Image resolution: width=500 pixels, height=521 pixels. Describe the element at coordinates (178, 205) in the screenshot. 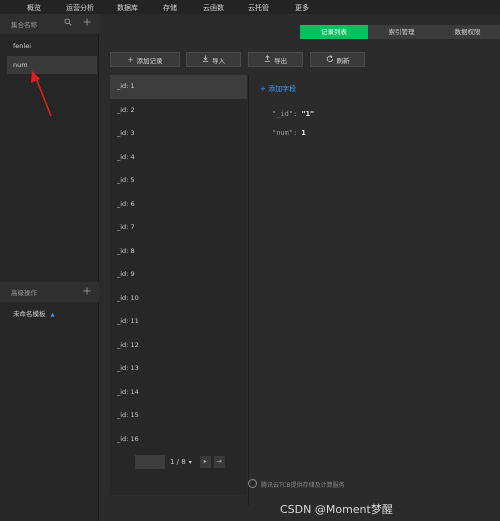

I see `record-row: _id: 6` at that location.